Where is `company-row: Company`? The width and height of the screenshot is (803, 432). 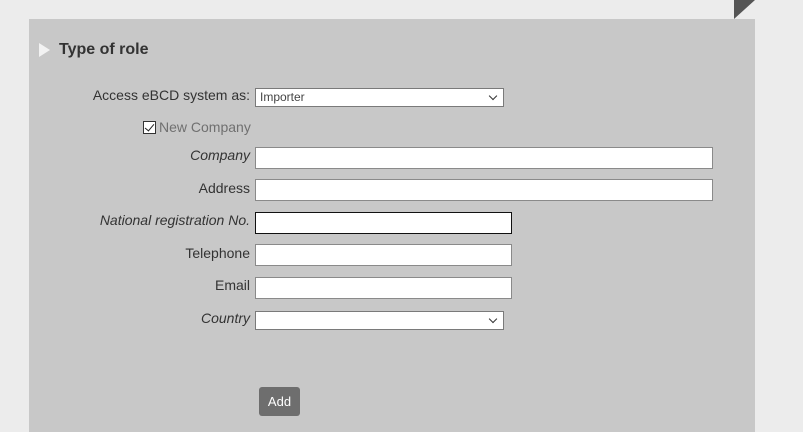 company-row: Company is located at coordinates (401, 158).